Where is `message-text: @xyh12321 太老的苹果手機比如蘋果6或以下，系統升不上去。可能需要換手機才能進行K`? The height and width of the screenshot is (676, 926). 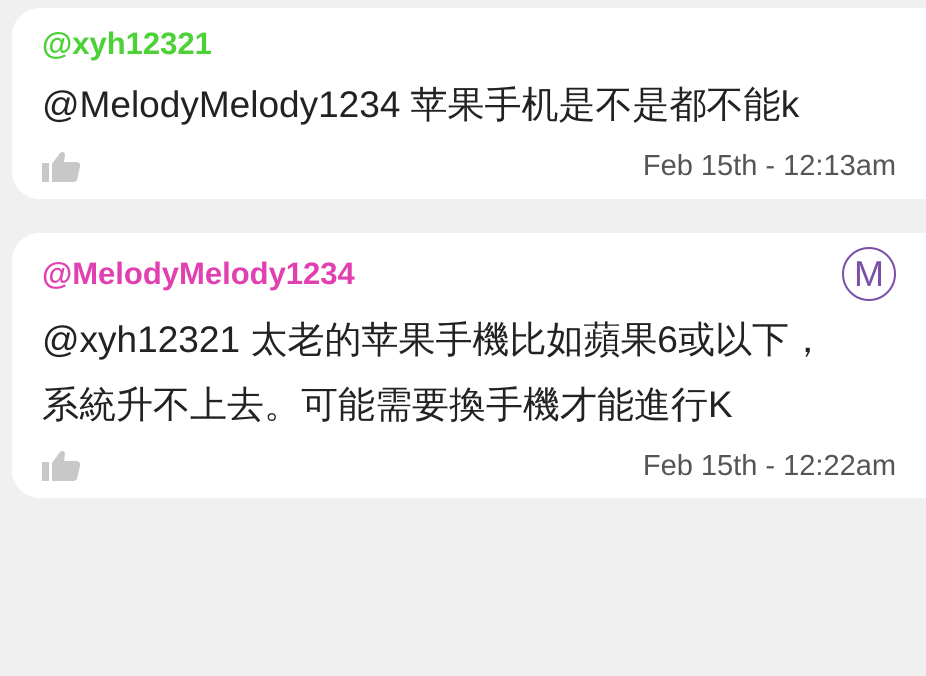 message-text: @xyh12321 太老的苹果手機比如蘋果6或以下，系統升不上去。可能需要換手機才能進行K is located at coordinates (434, 372).